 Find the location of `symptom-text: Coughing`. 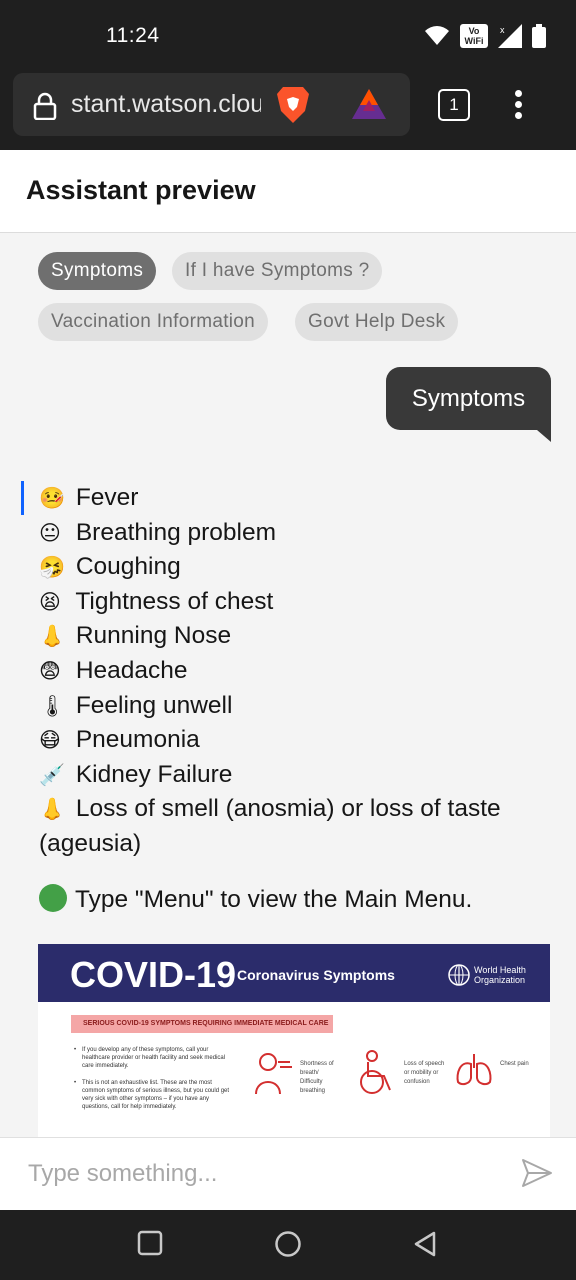

symptom-text: Coughing is located at coordinates (128, 567).